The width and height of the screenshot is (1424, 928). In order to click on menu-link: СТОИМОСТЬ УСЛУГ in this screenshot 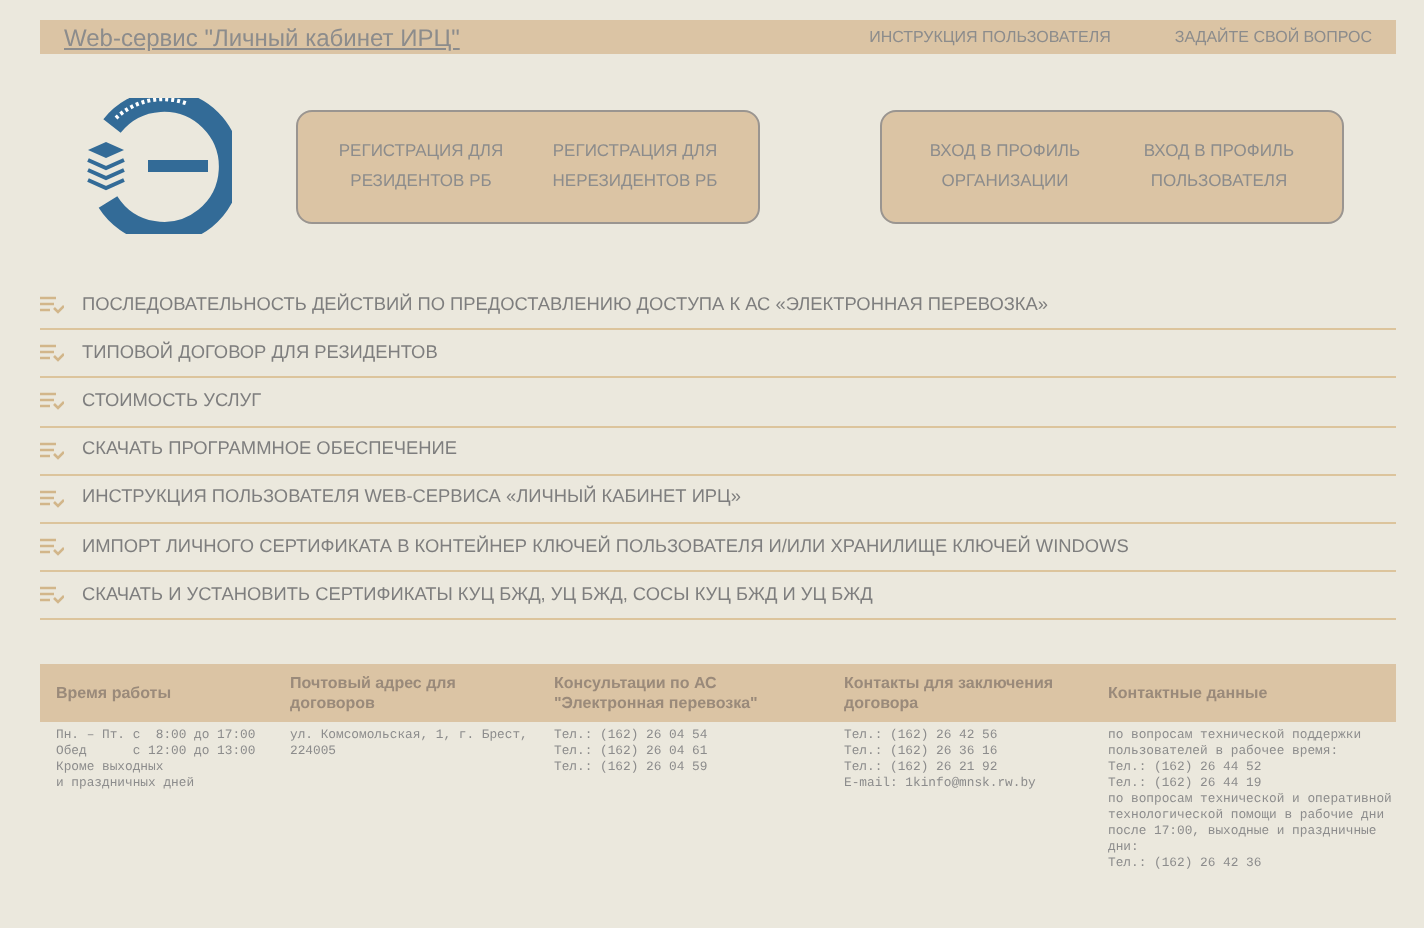, I will do `click(172, 402)`.